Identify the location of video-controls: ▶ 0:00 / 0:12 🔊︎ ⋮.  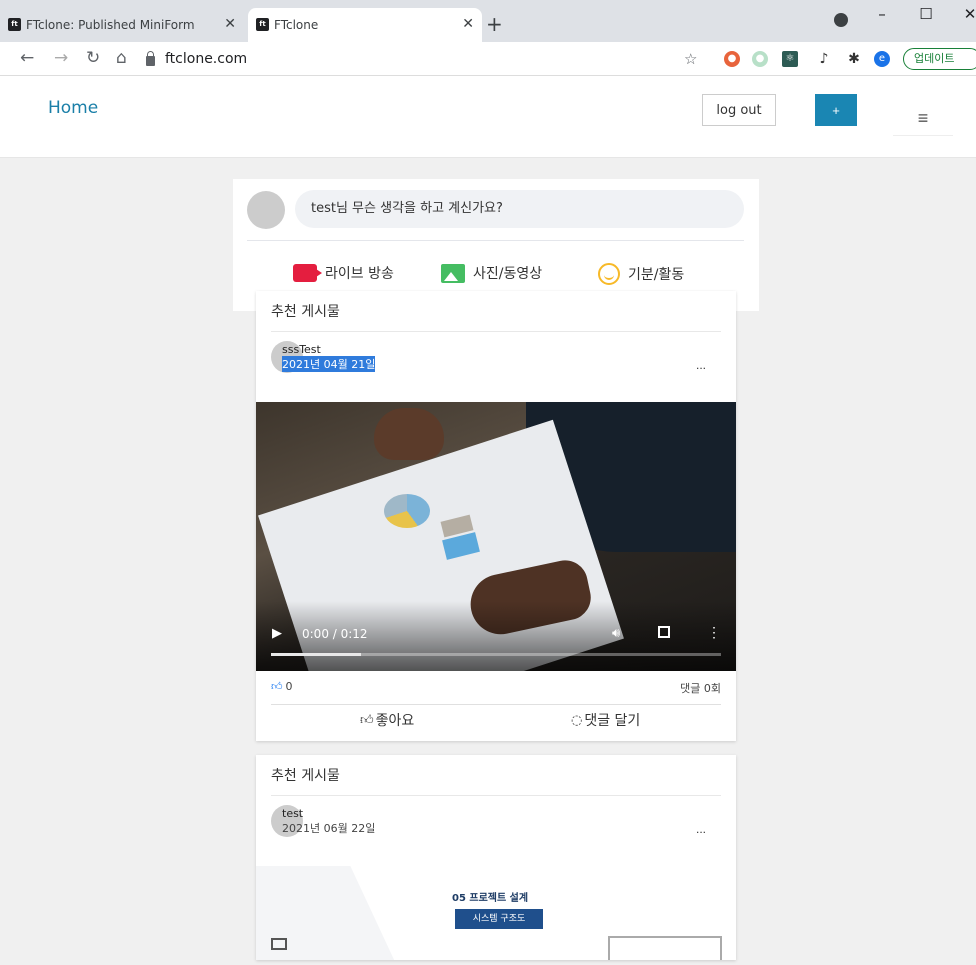
(496, 642).